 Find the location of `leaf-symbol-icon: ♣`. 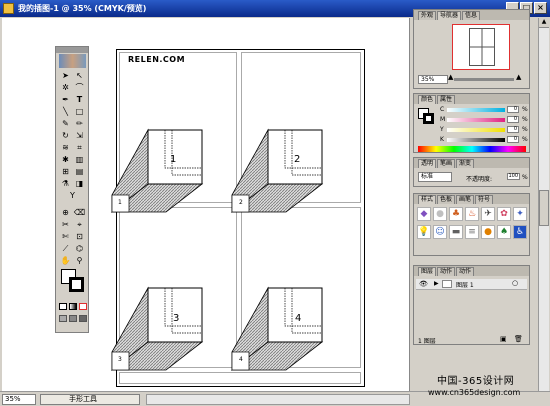

leaf-symbol-icon: ♣ is located at coordinates (456, 214).